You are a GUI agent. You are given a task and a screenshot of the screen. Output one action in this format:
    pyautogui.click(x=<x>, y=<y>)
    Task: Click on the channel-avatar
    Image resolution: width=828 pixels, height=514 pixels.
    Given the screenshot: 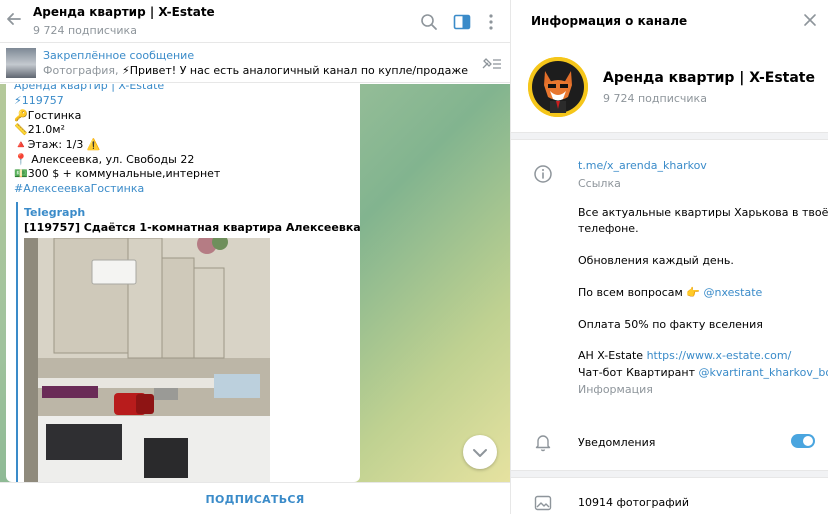 What is the action you would take?
    pyautogui.click(x=558, y=87)
    